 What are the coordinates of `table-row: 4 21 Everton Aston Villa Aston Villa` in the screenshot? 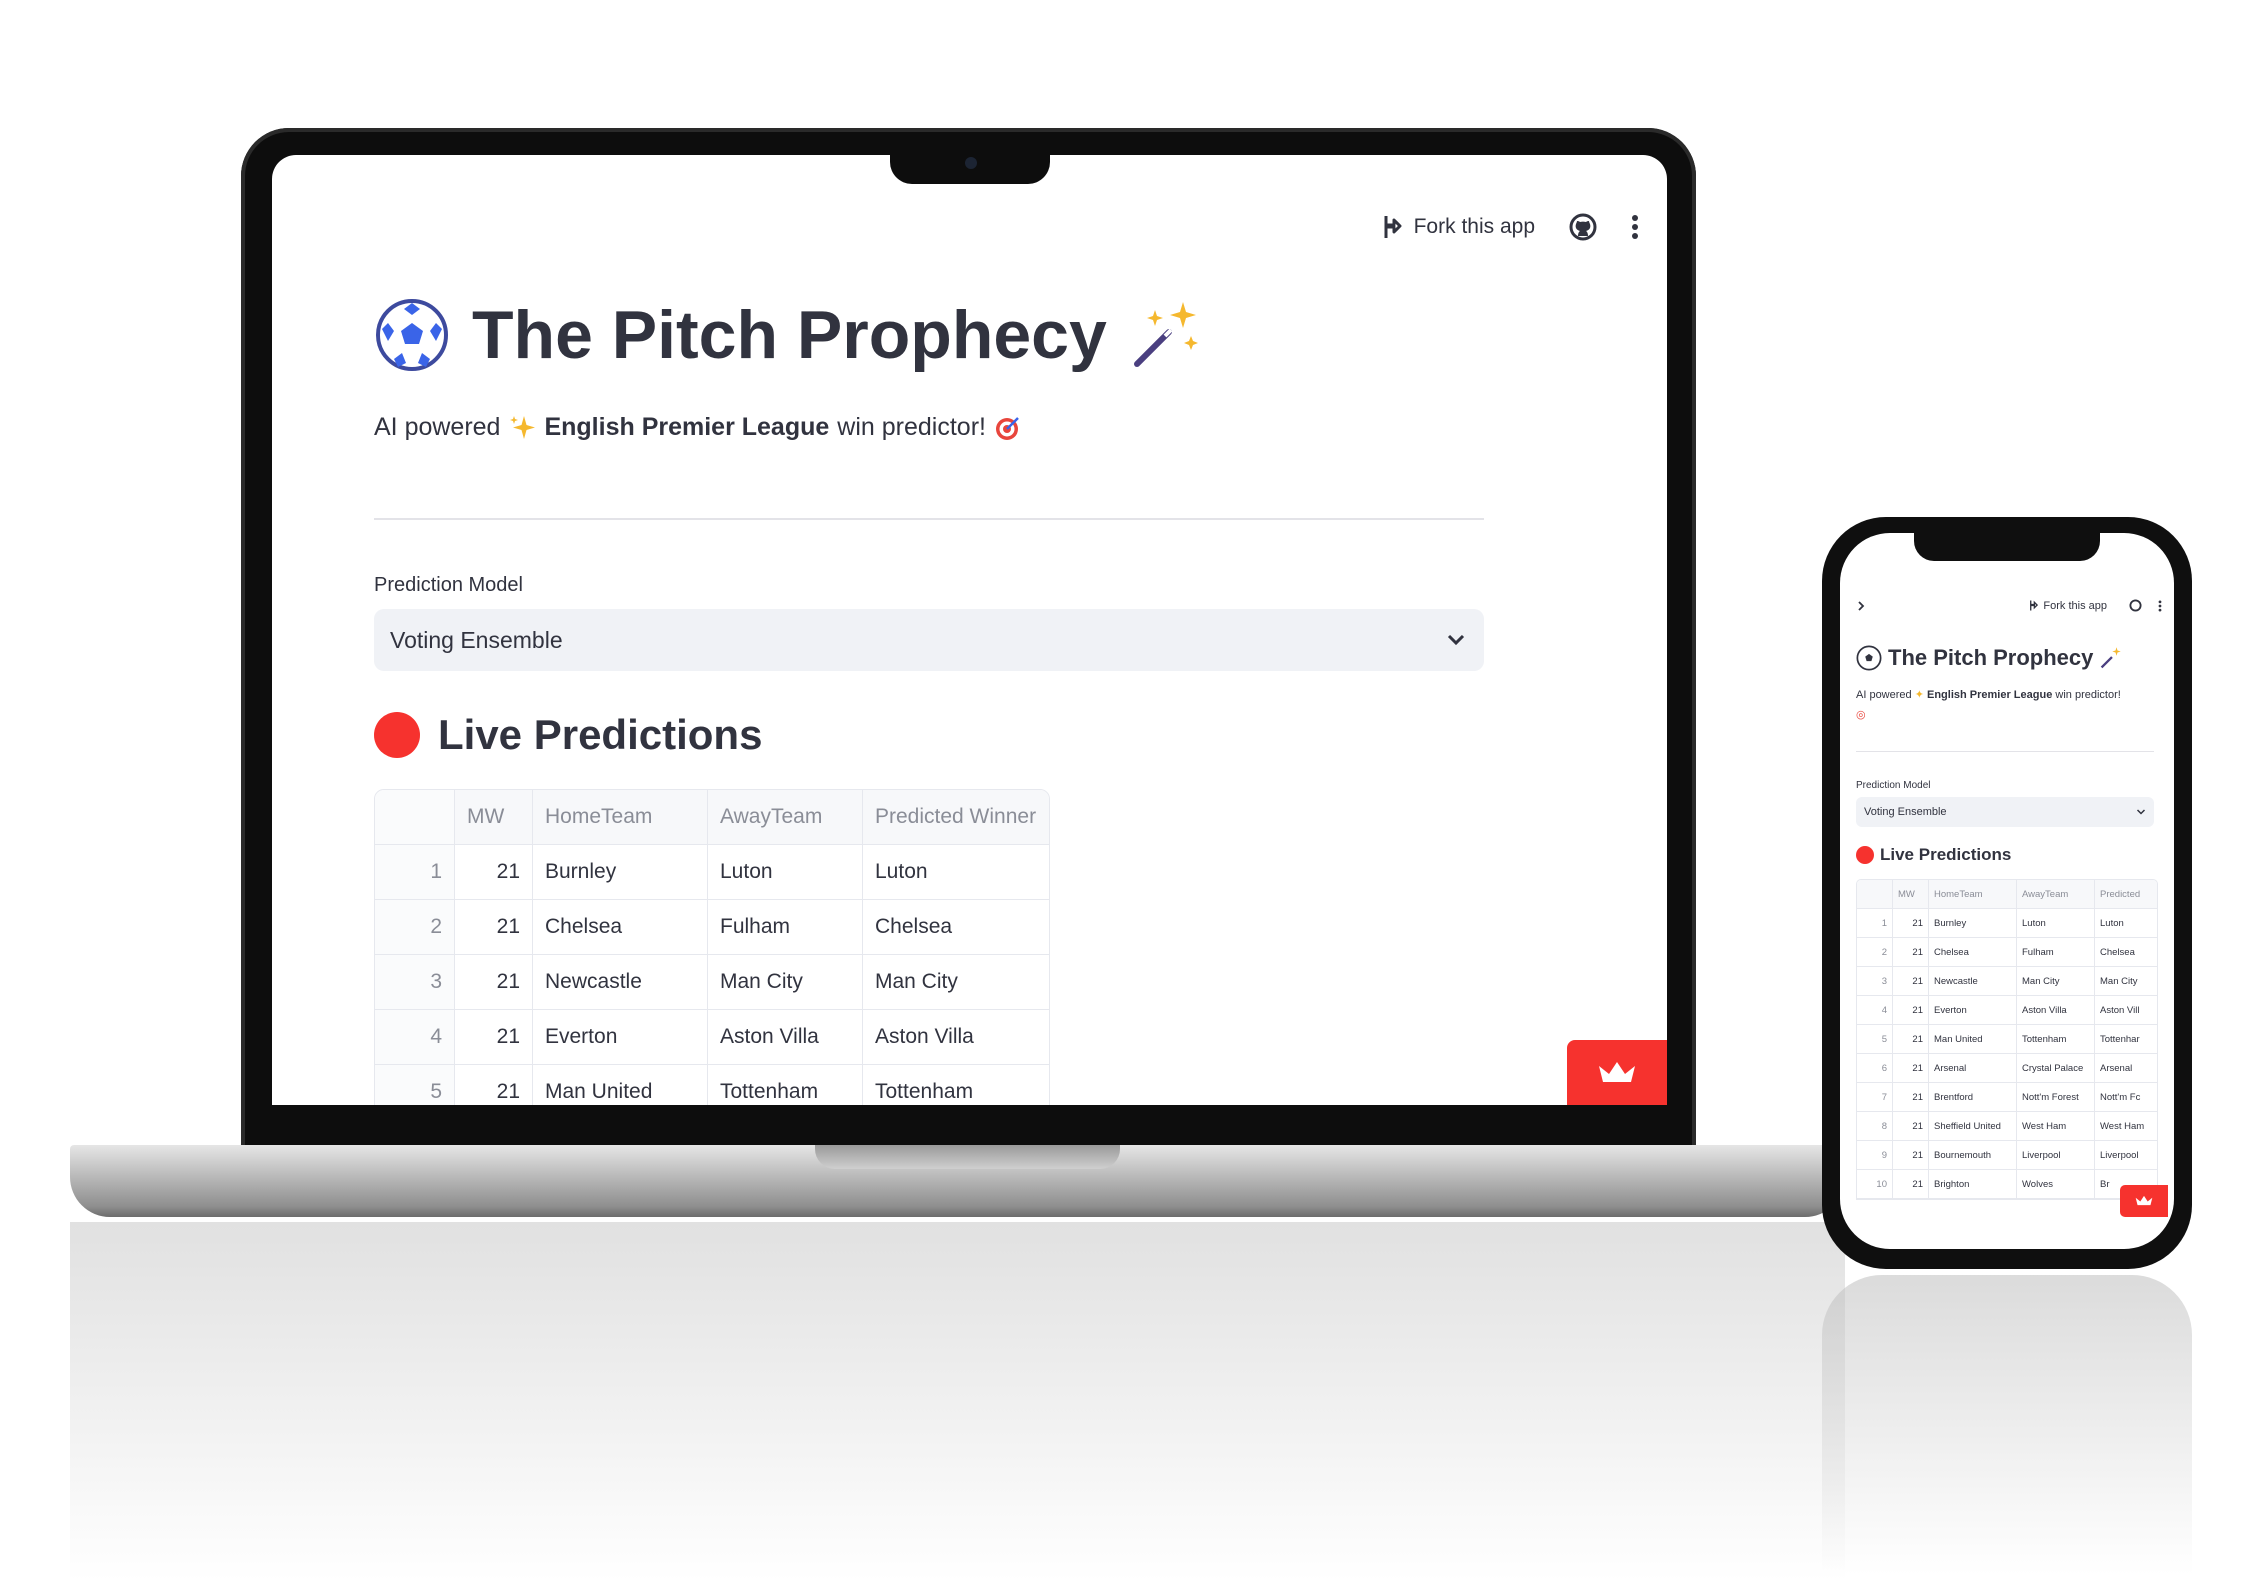 It's located at (712, 1037).